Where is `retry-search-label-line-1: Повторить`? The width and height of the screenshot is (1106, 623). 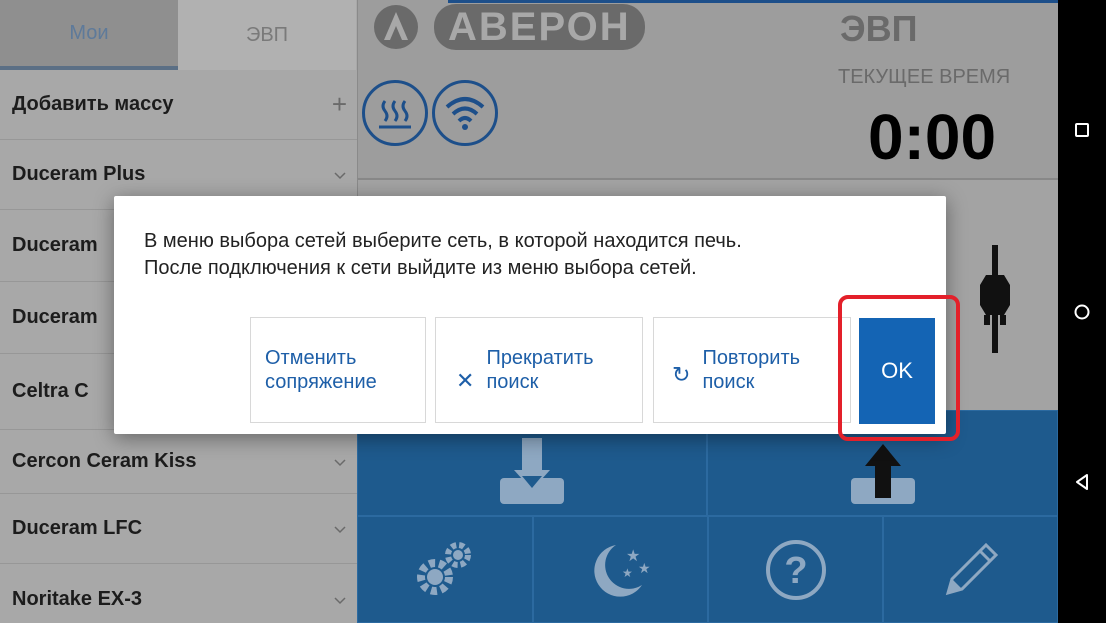 retry-search-label-line-1: Повторить is located at coordinates (751, 358).